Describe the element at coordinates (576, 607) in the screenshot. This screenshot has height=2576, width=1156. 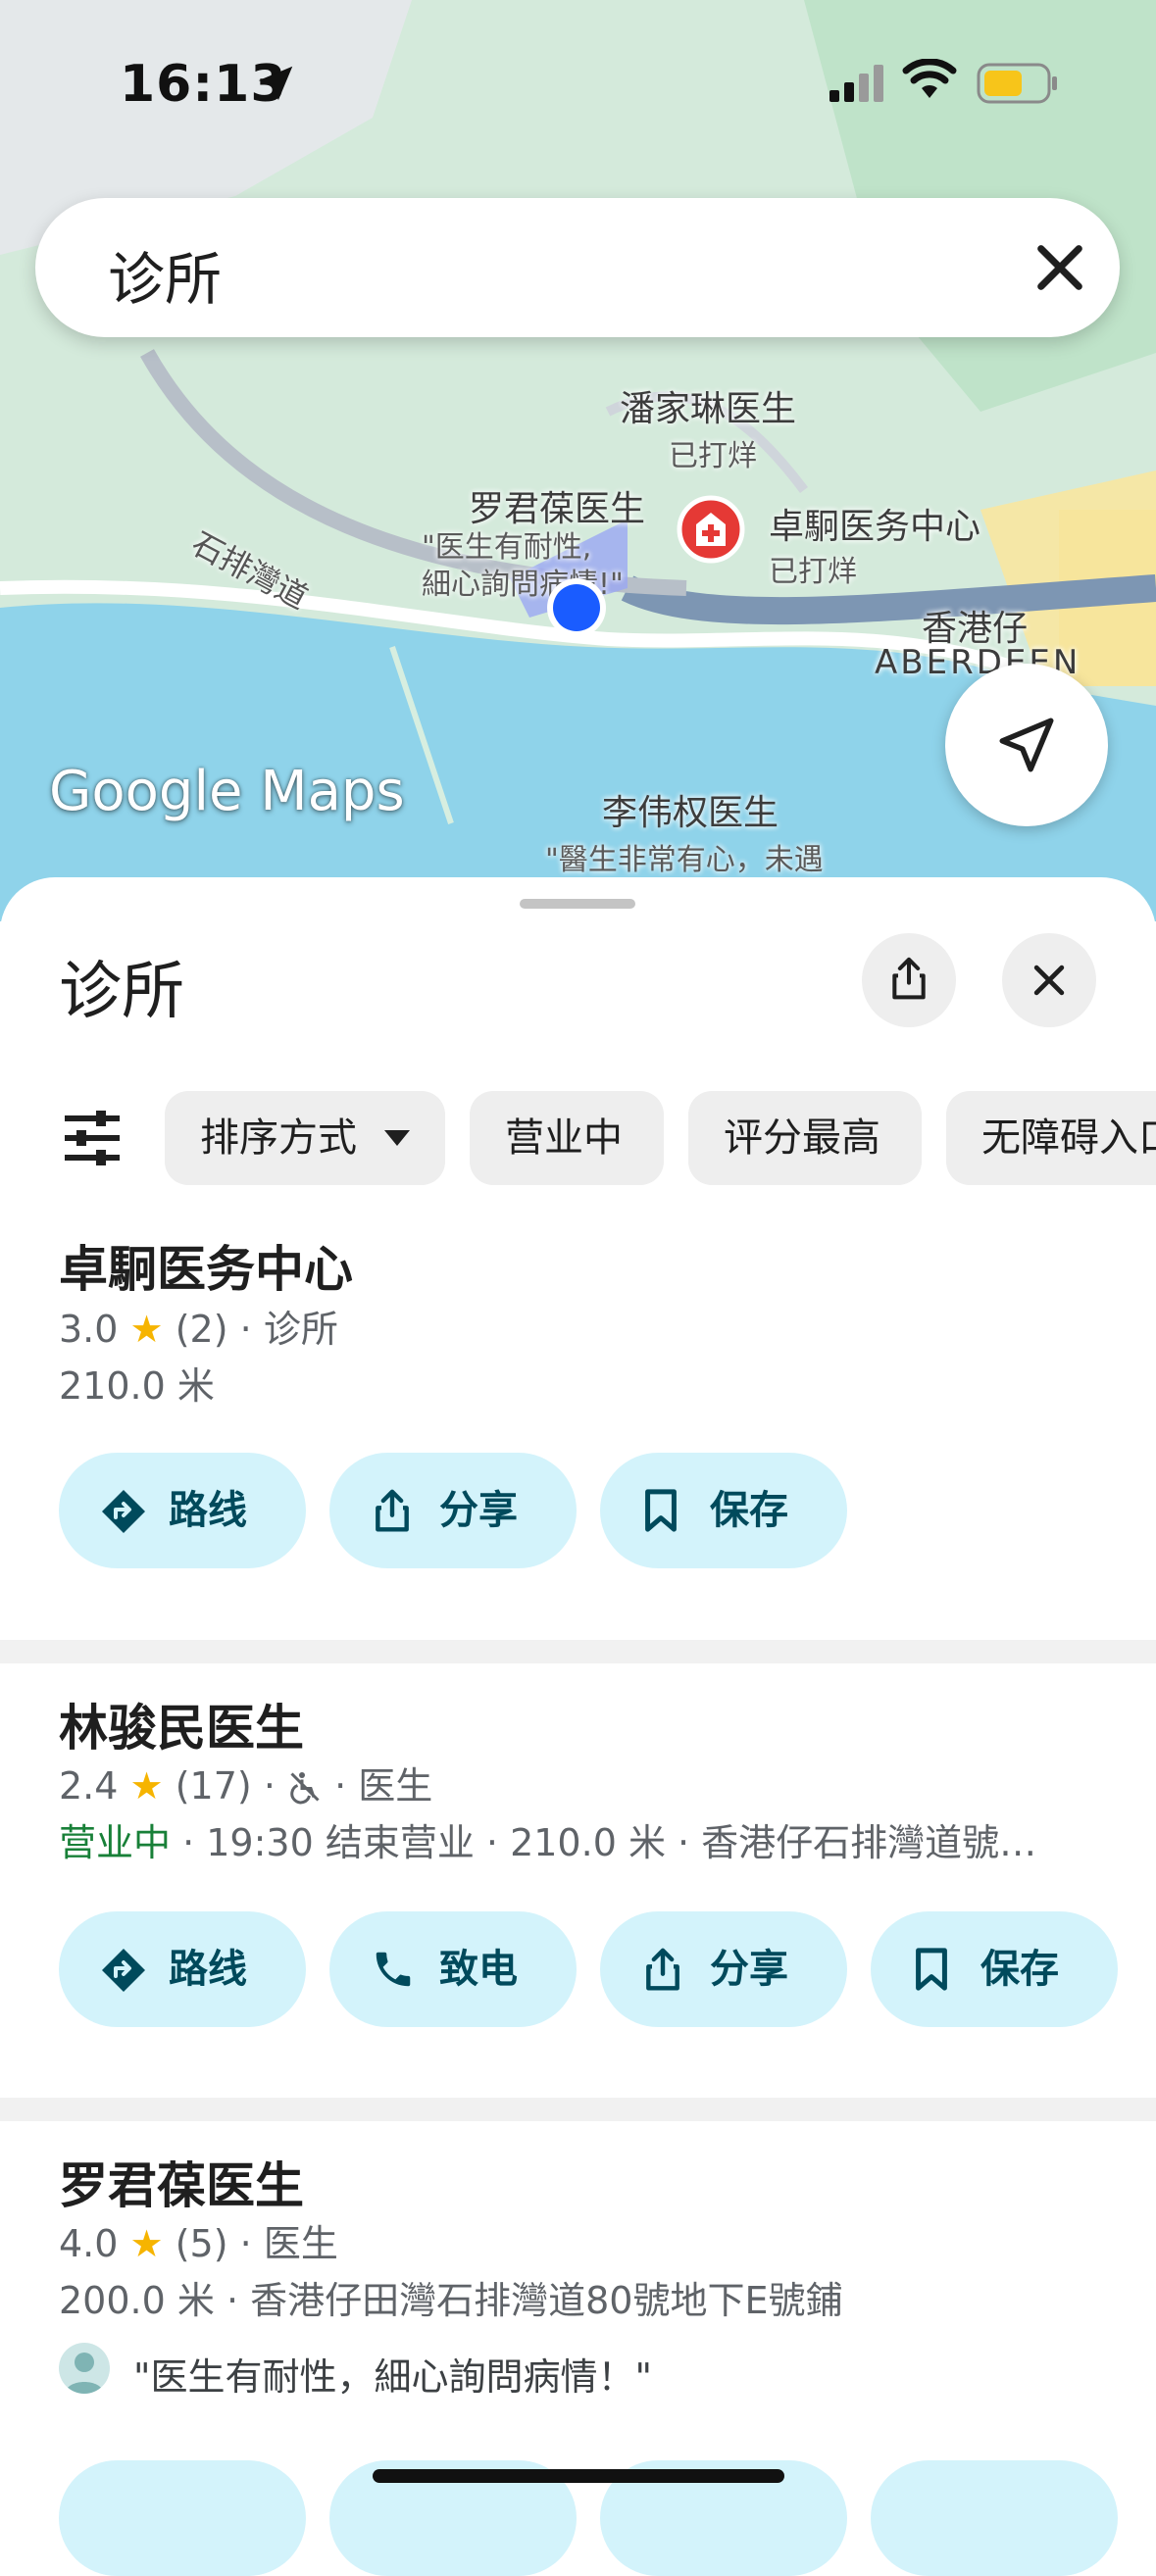
I see `my-location-dot-icon` at that location.